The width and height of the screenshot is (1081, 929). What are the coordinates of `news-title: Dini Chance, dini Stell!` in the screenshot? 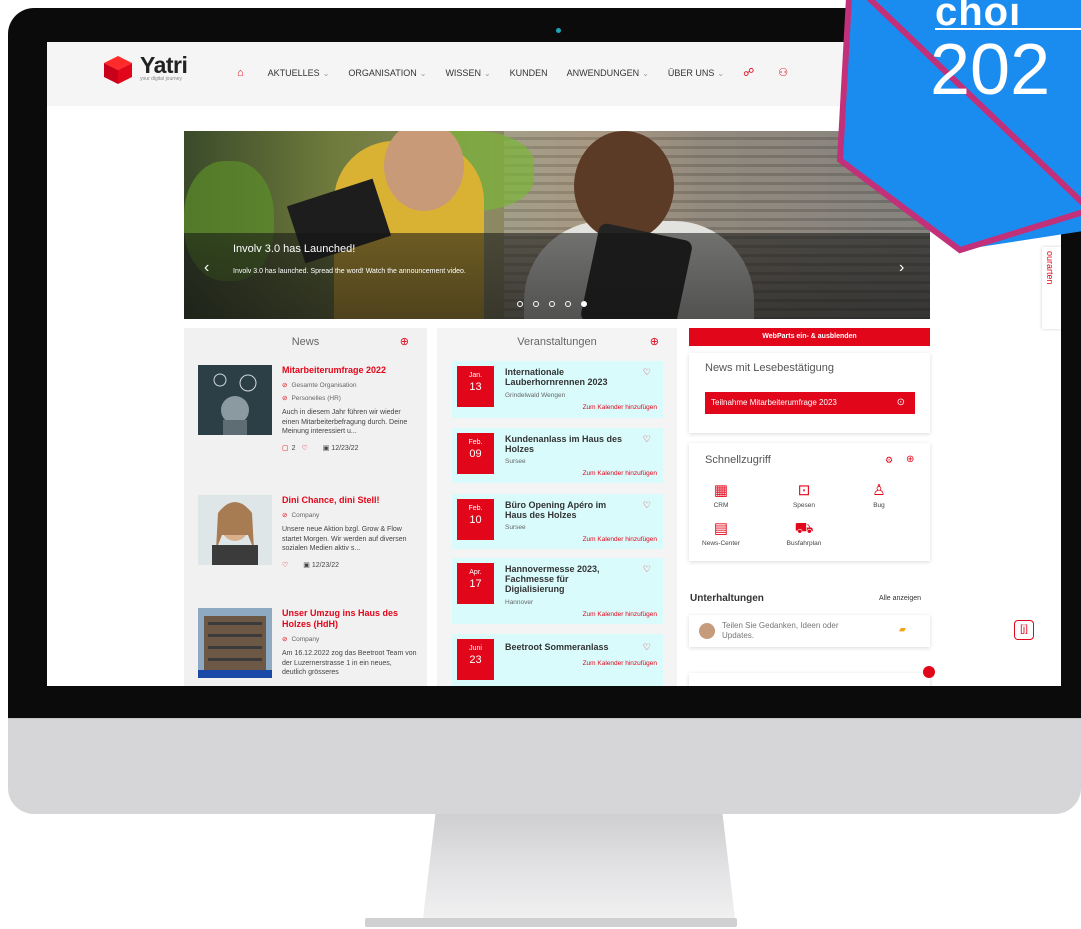 It's located at (349, 500).